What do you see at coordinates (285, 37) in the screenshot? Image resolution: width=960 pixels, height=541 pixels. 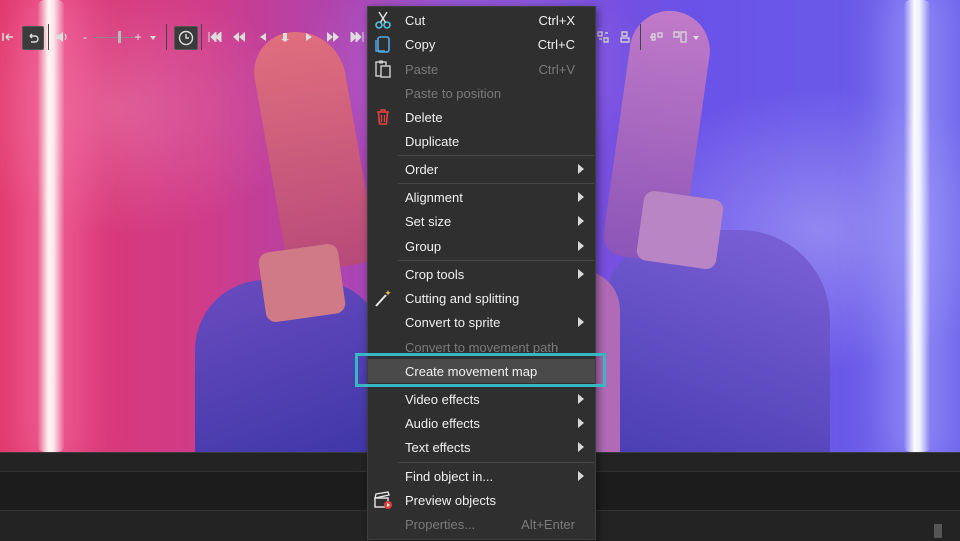 I see `stop-icon` at bounding box center [285, 37].